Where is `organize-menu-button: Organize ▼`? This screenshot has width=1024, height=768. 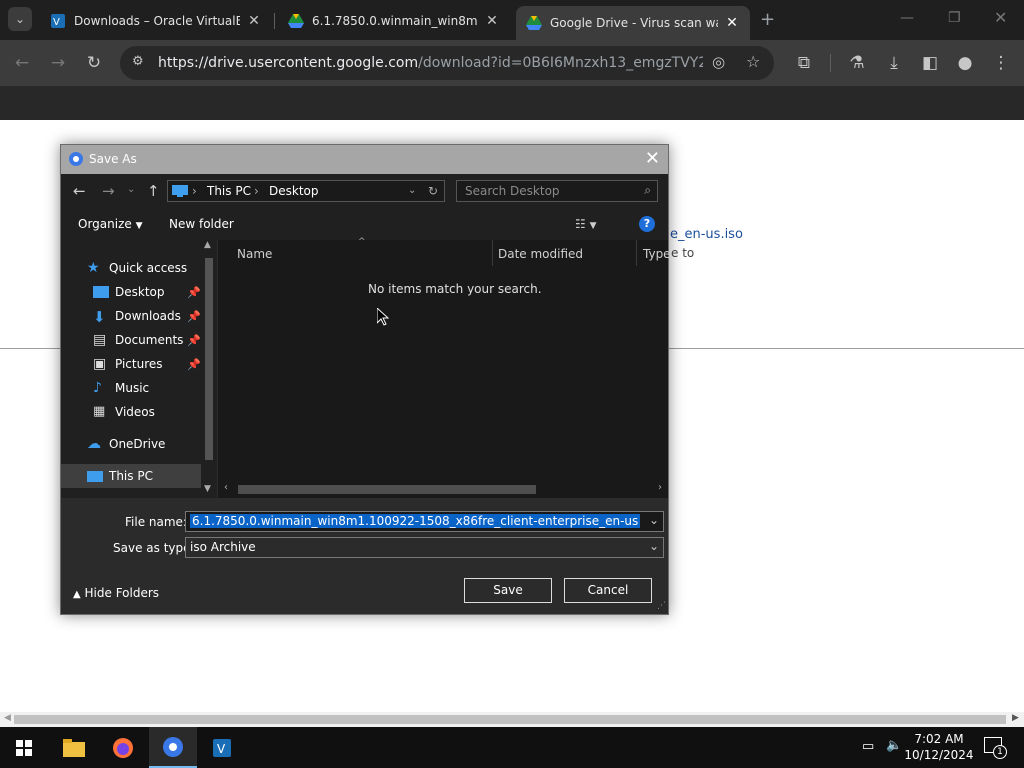
organize-menu-button: Organize ▼ is located at coordinates (110, 224).